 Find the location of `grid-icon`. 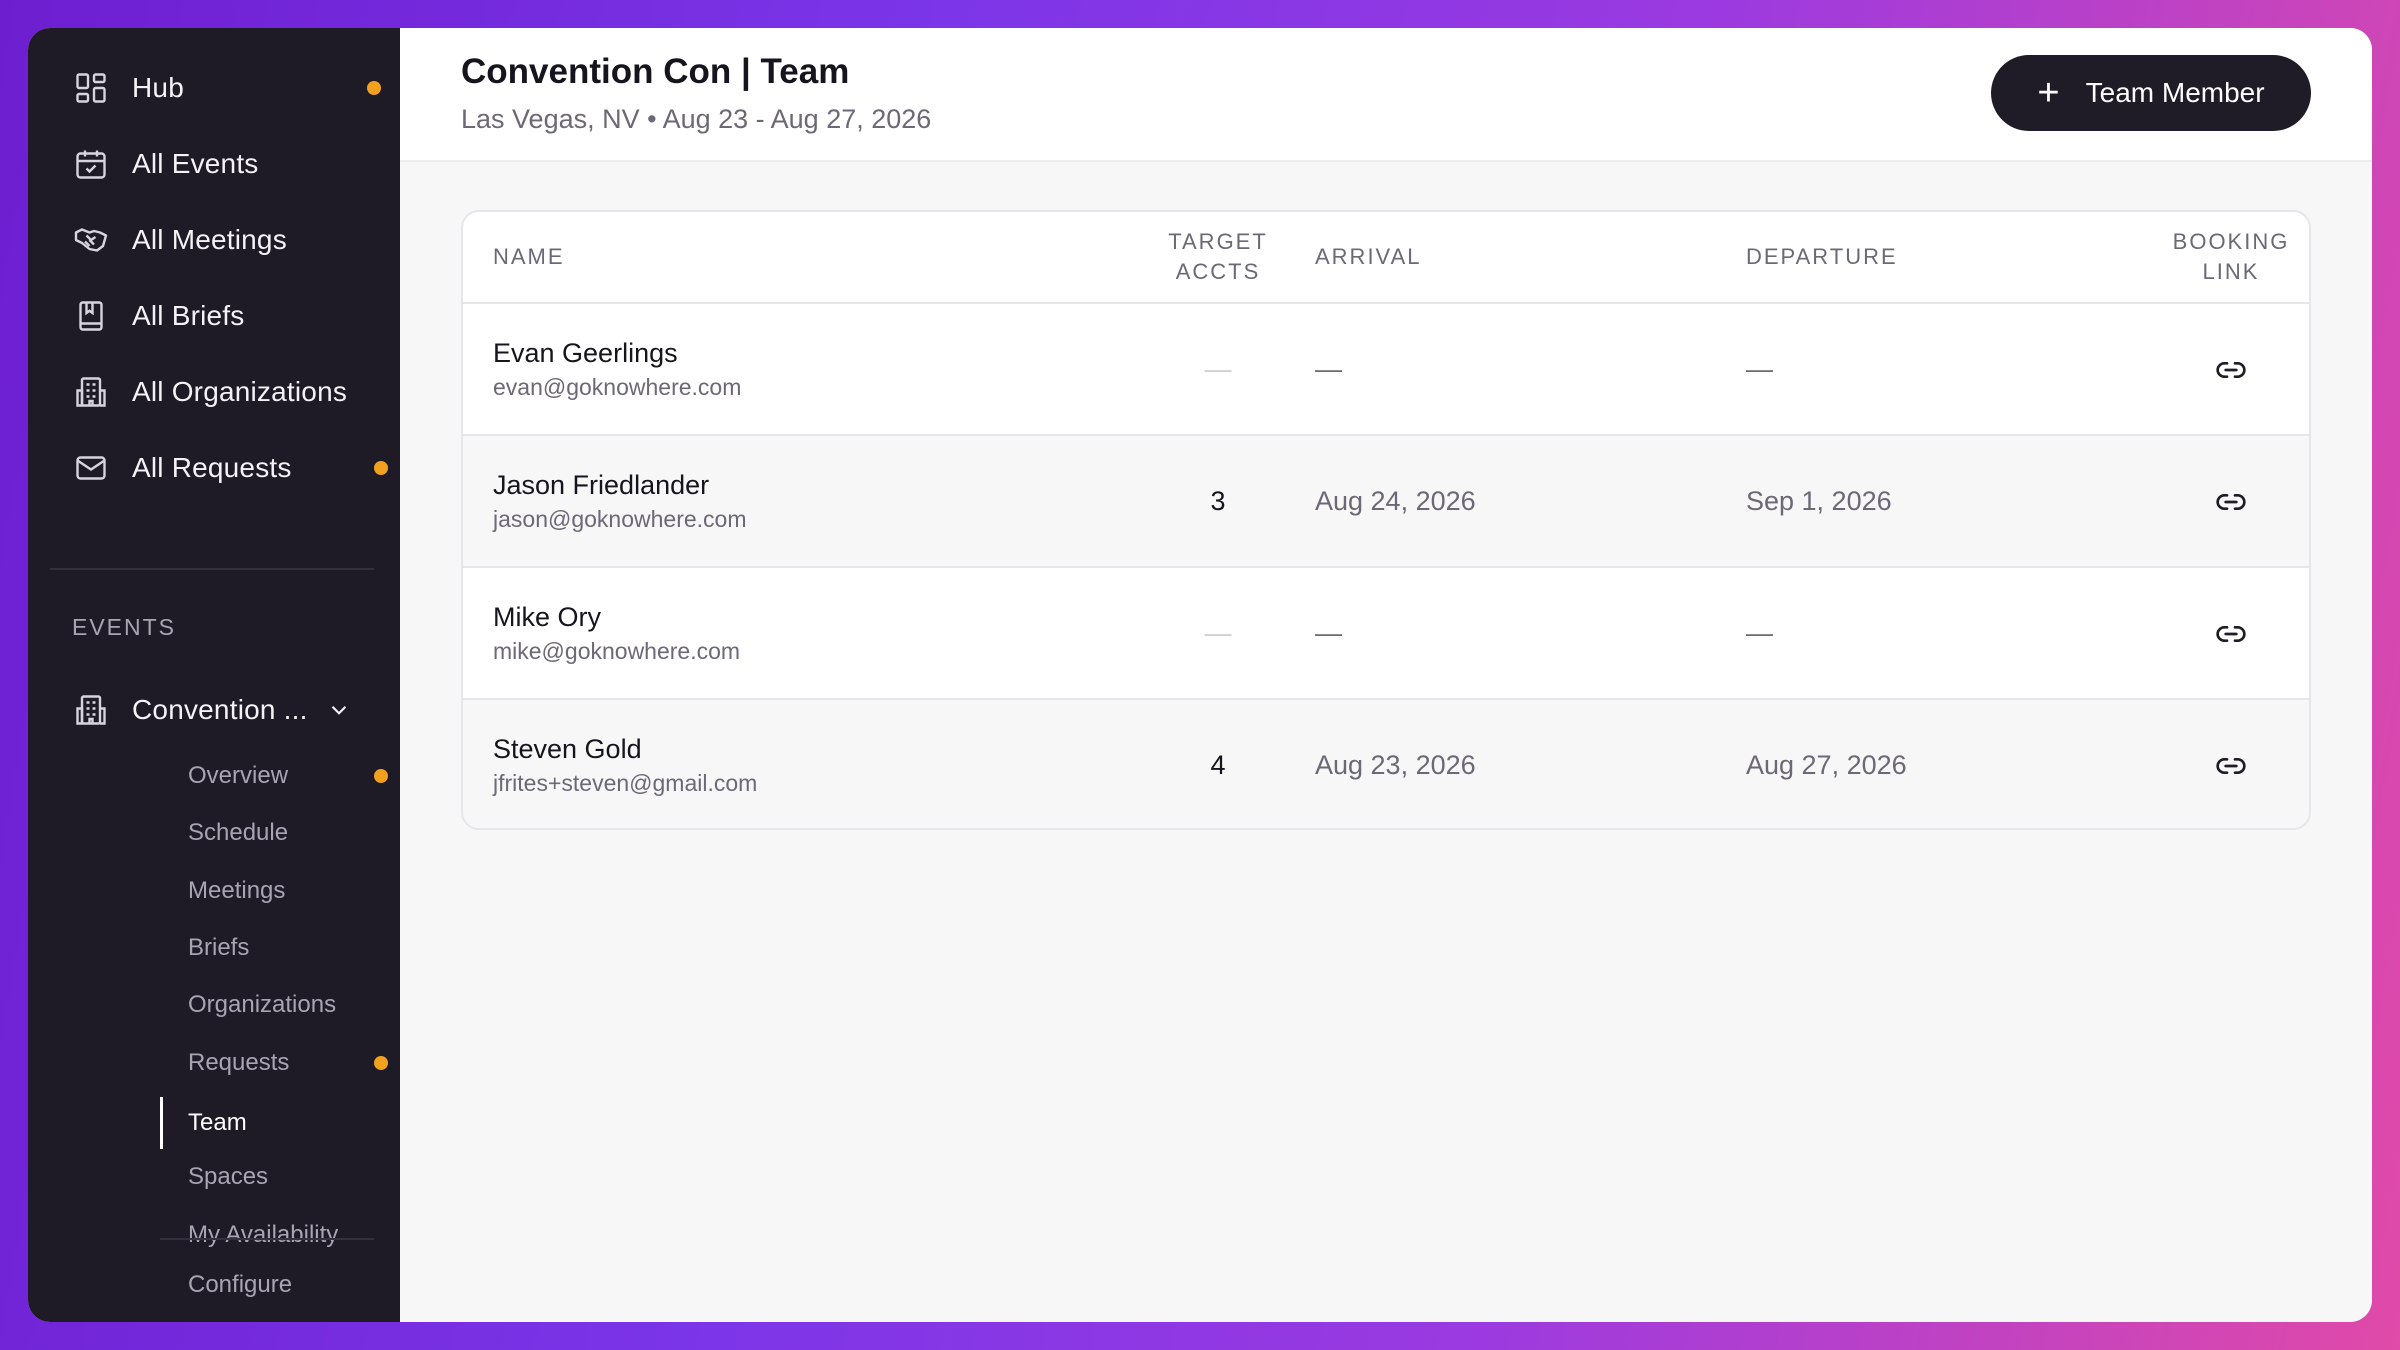

grid-icon is located at coordinates (91, 88).